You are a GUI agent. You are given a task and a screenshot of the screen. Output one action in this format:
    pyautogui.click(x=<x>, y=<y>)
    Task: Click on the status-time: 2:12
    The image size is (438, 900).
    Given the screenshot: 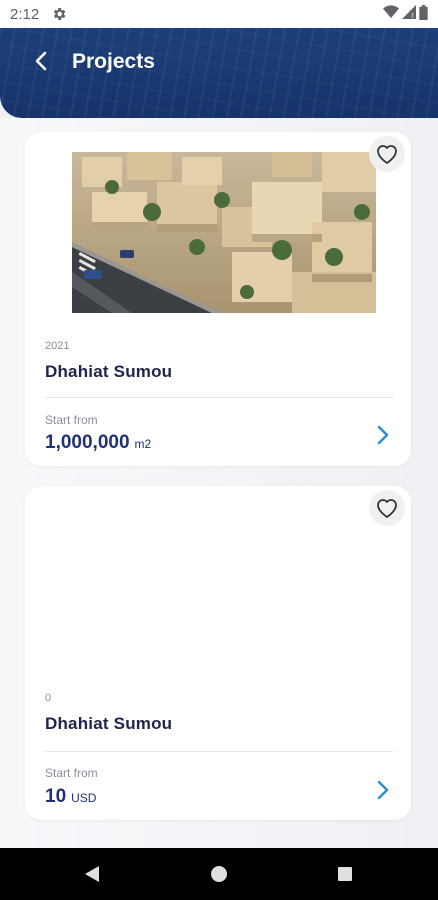 What is the action you would take?
    pyautogui.click(x=25, y=14)
    